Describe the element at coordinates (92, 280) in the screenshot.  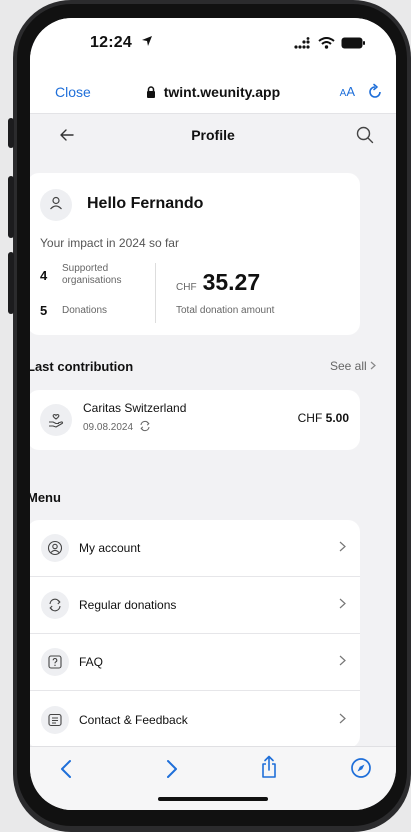
I see `supported-label-line2: organisations` at that location.